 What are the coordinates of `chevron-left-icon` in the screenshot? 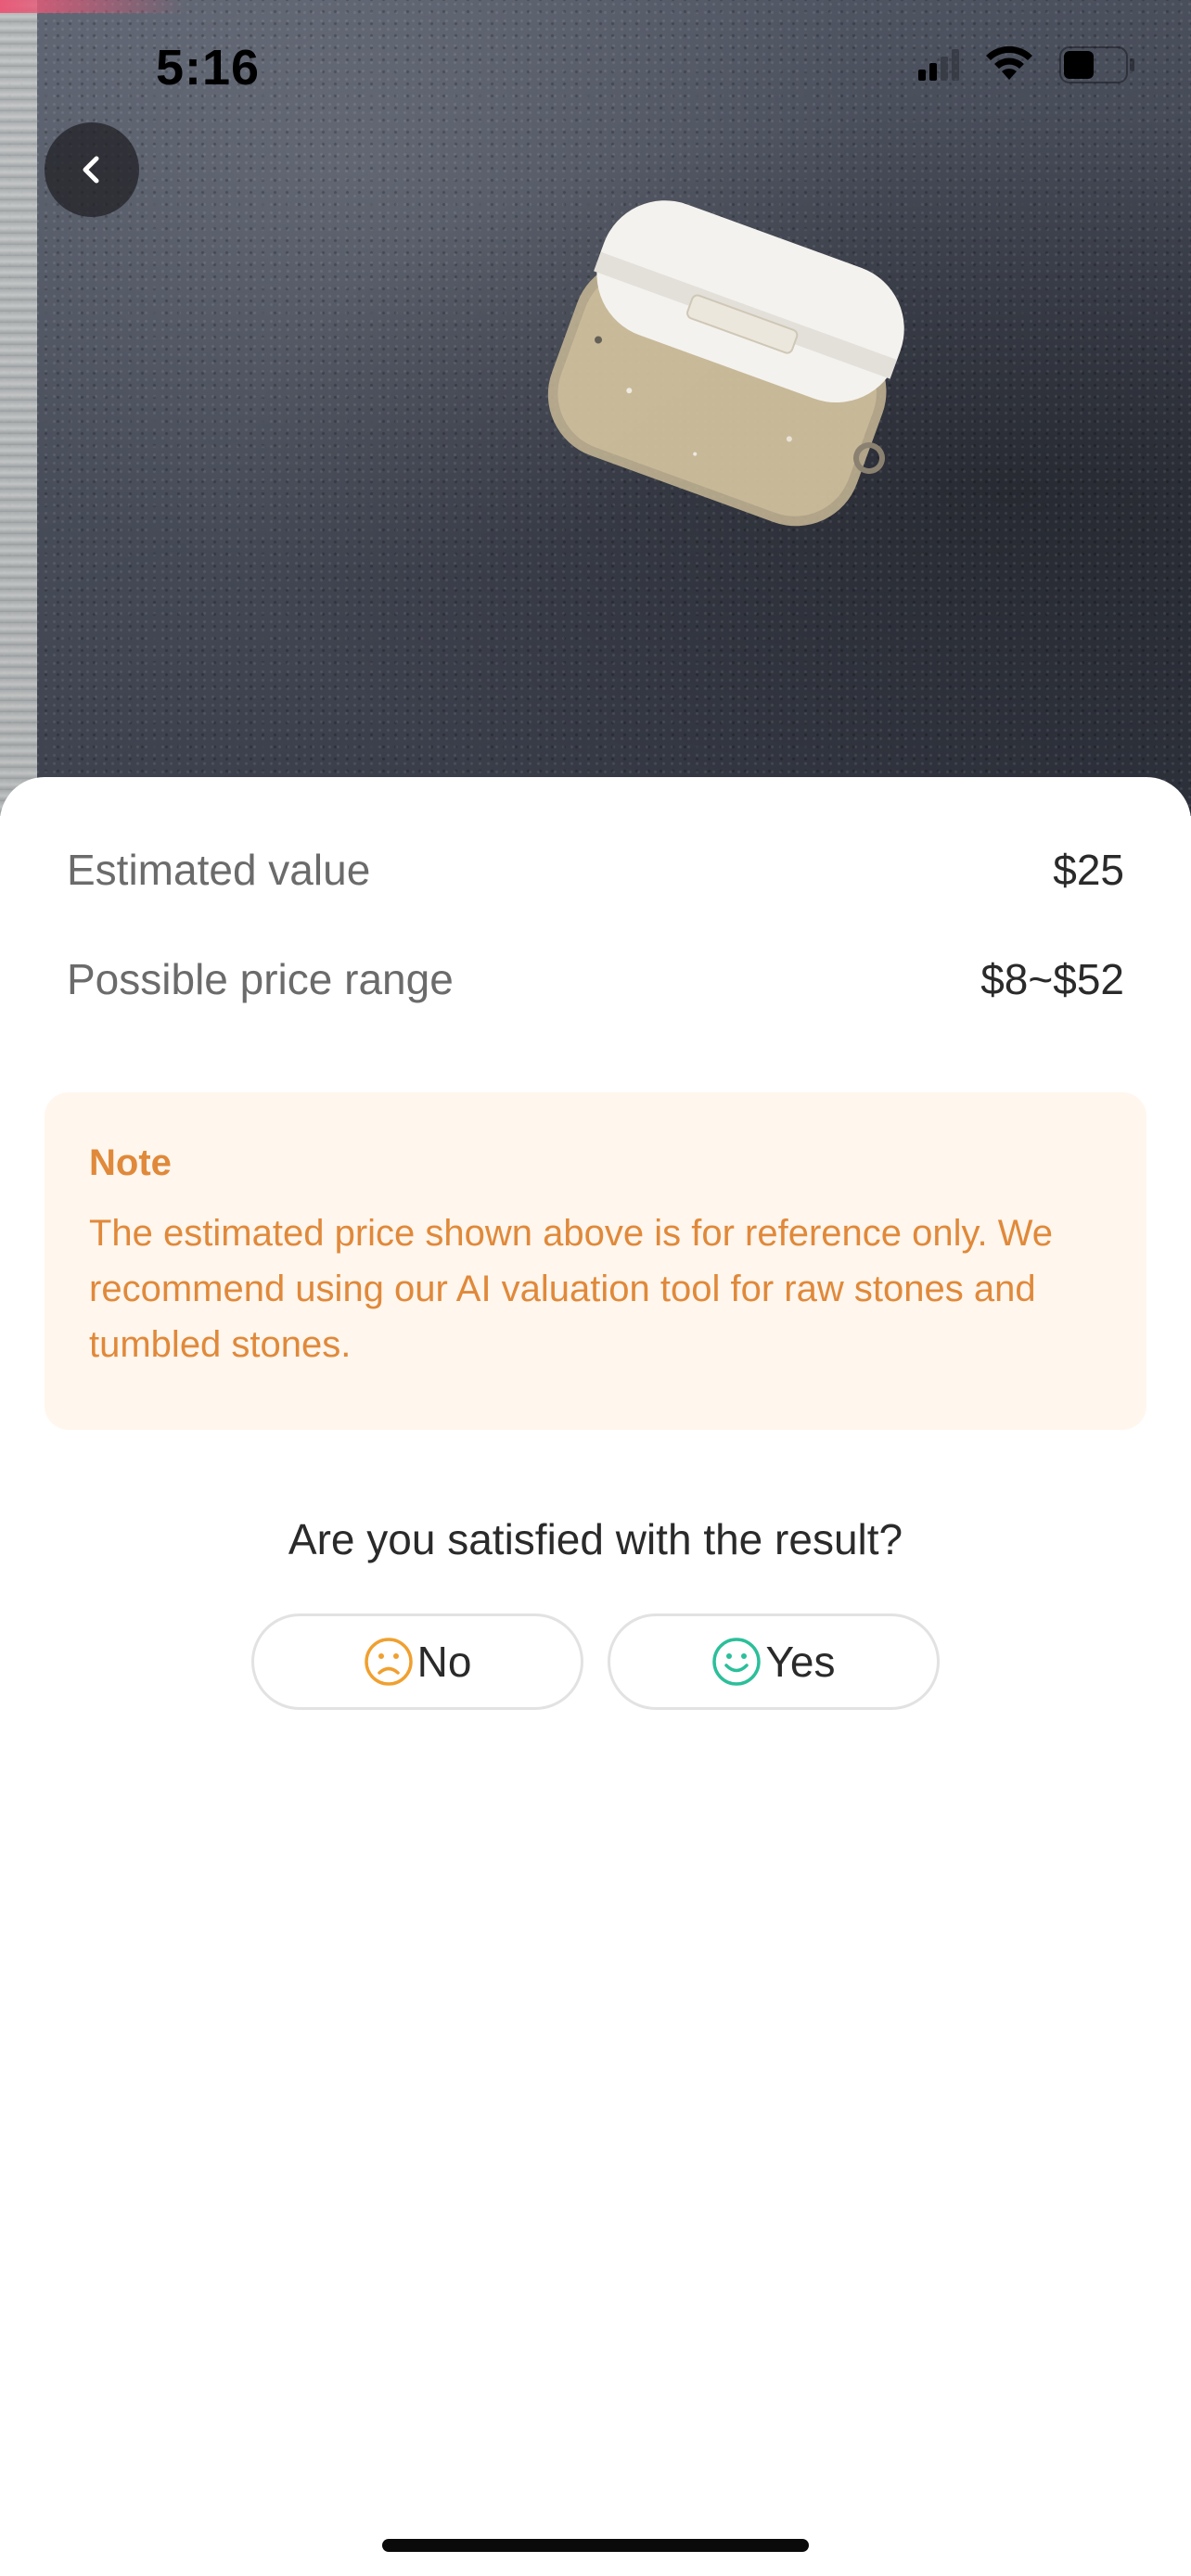 It's located at (91, 170).